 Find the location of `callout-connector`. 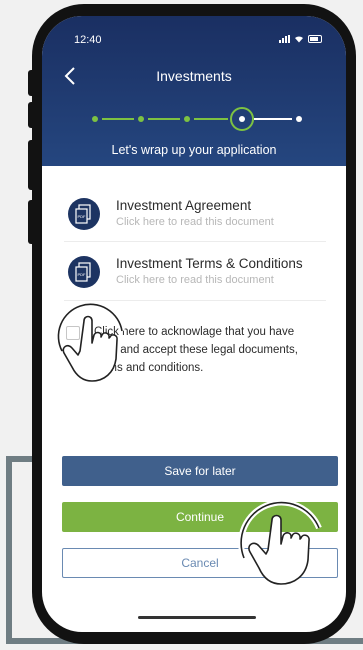

callout-connector is located at coordinates (9, 550).